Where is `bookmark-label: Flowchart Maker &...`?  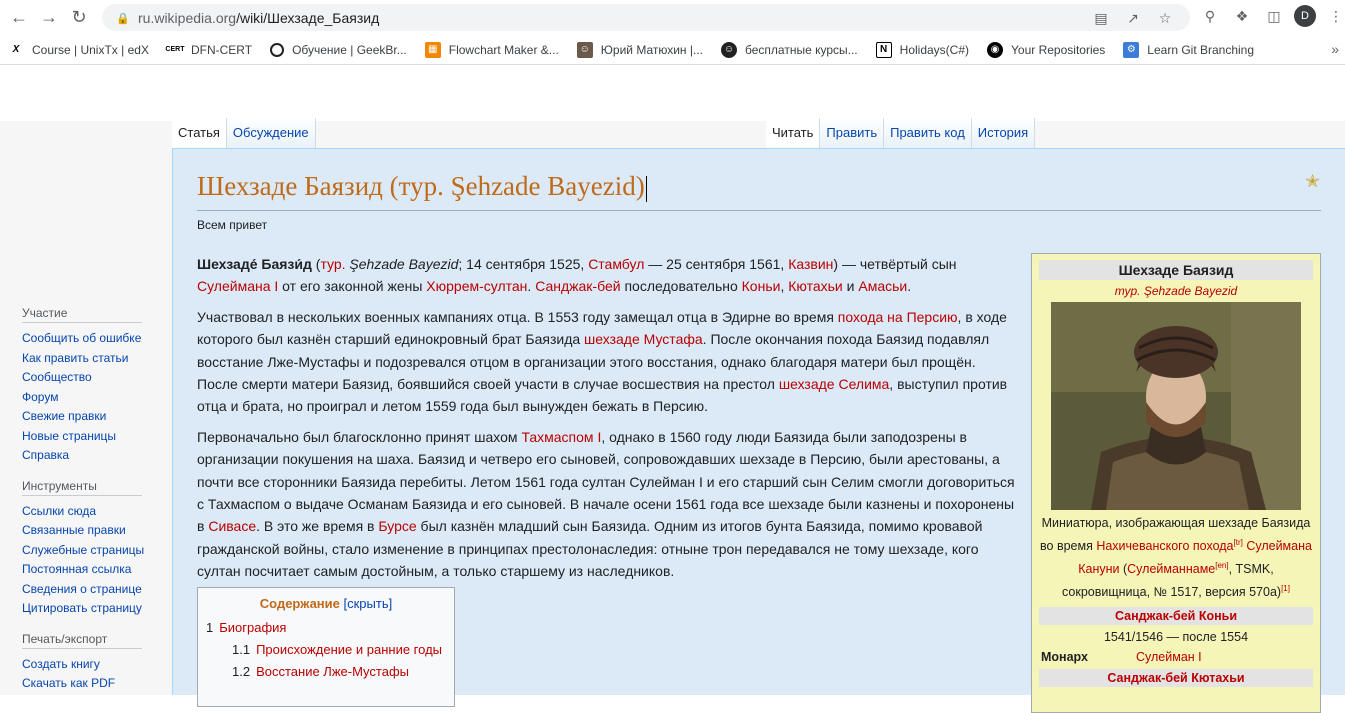 bookmark-label: Flowchart Maker &... is located at coordinates (503, 49).